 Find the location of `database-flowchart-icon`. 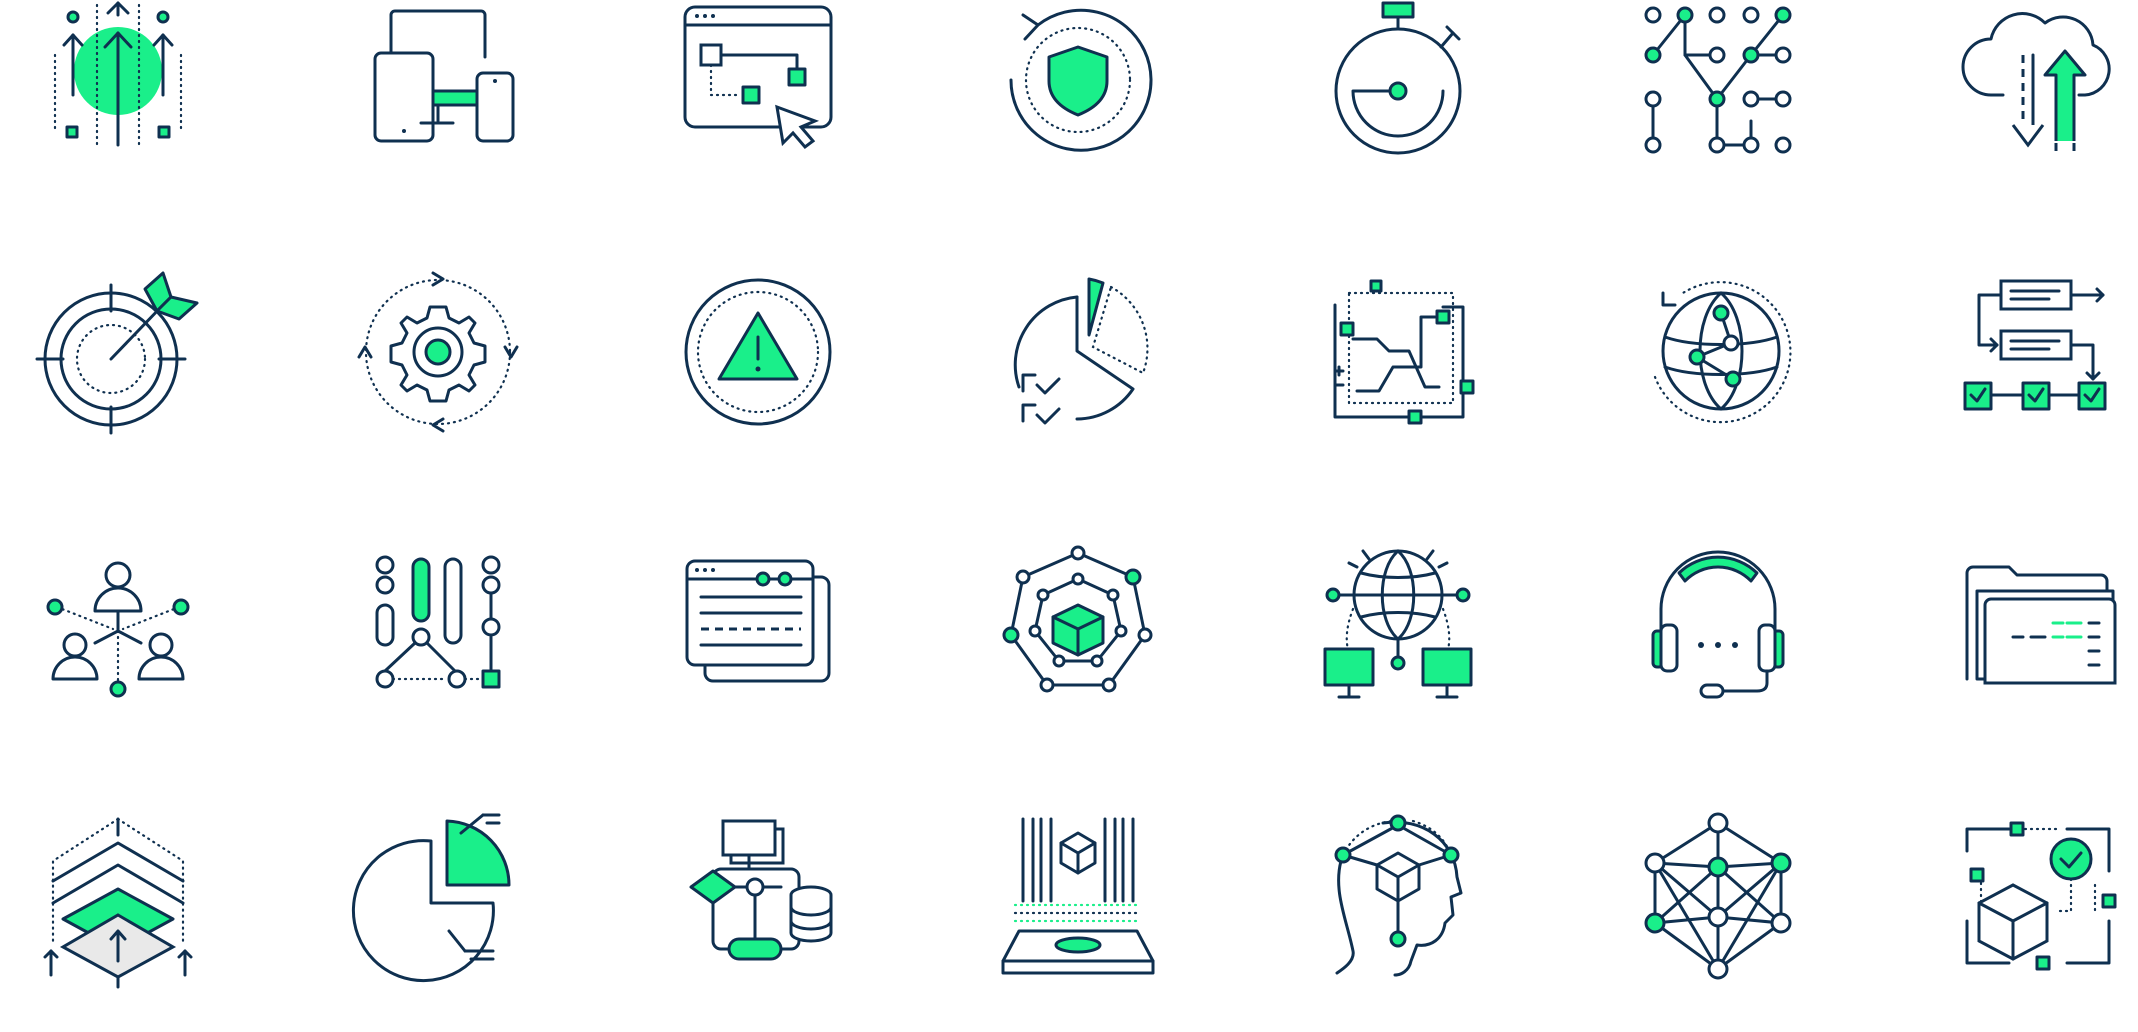

database-flowchart-icon is located at coordinates (758, 896).